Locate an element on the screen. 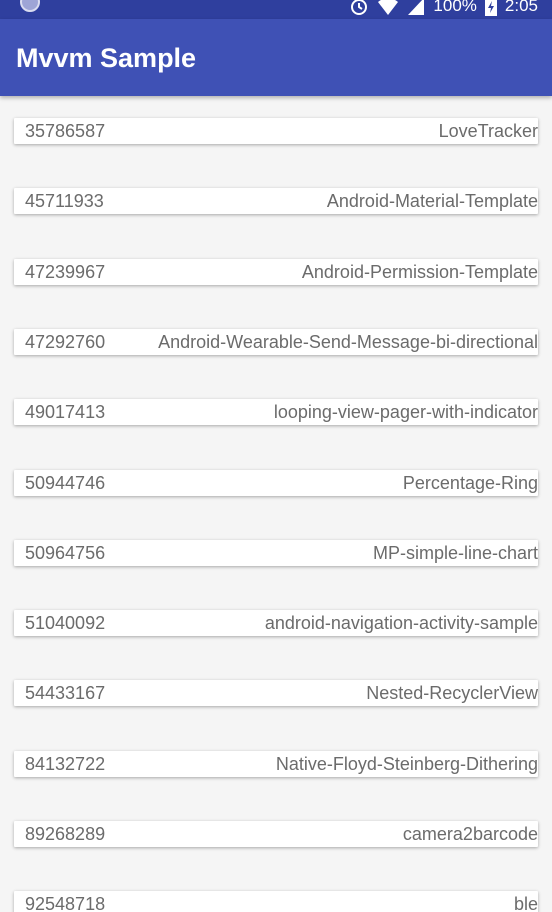  list-item: 92548718 ble is located at coordinates (276, 901).